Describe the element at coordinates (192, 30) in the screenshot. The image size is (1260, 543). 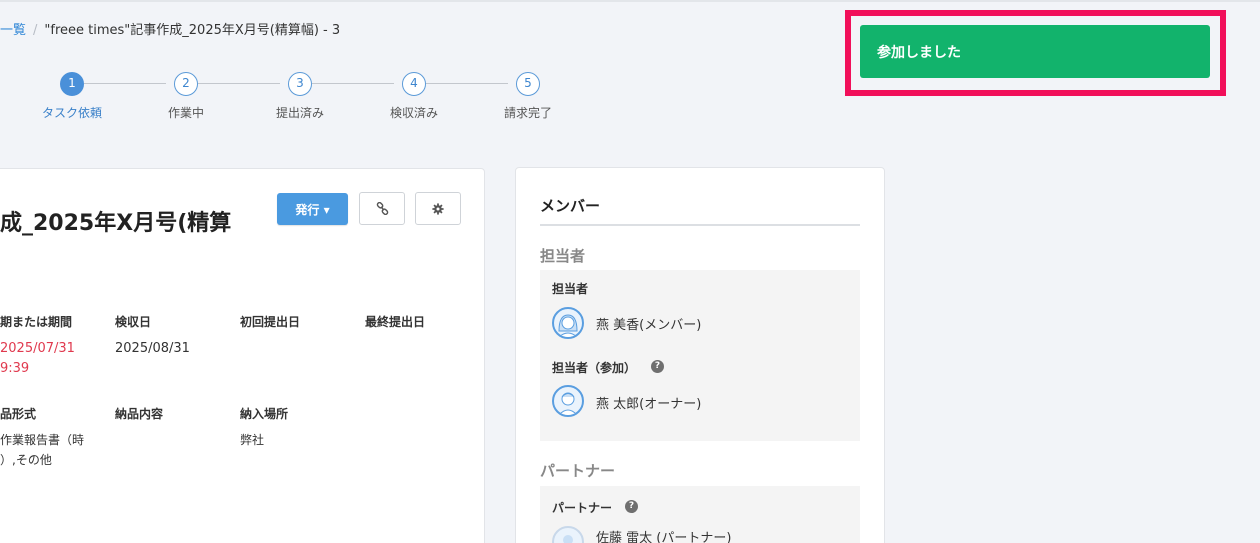
I see `breadcrumb-current: "freee times"記事作成_2025年X月号(精算幅) - 3` at that location.